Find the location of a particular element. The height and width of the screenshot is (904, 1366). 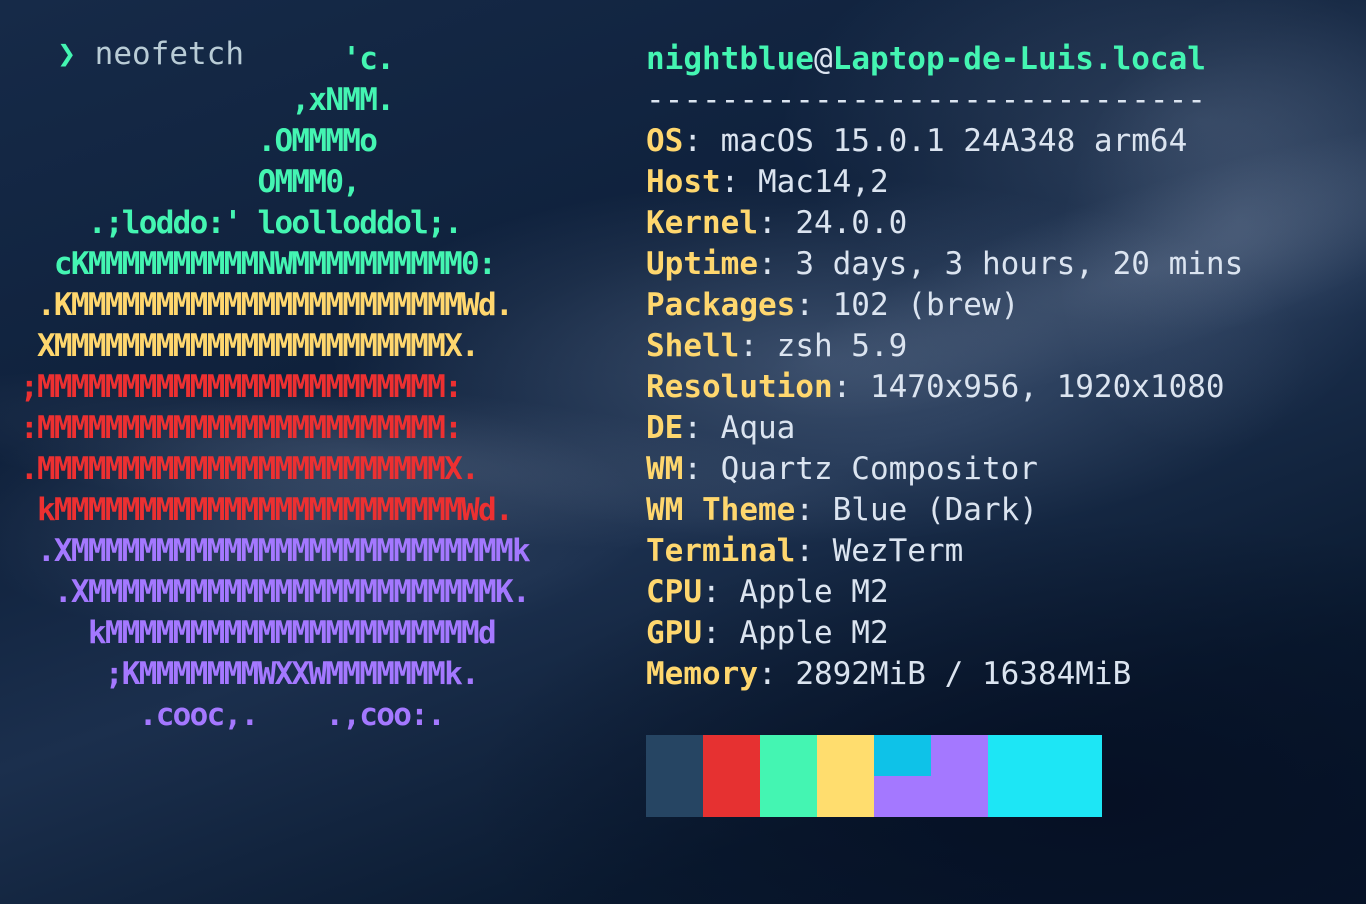

info-field: Terminal: WezTerm is located at coordinates (805, 551).